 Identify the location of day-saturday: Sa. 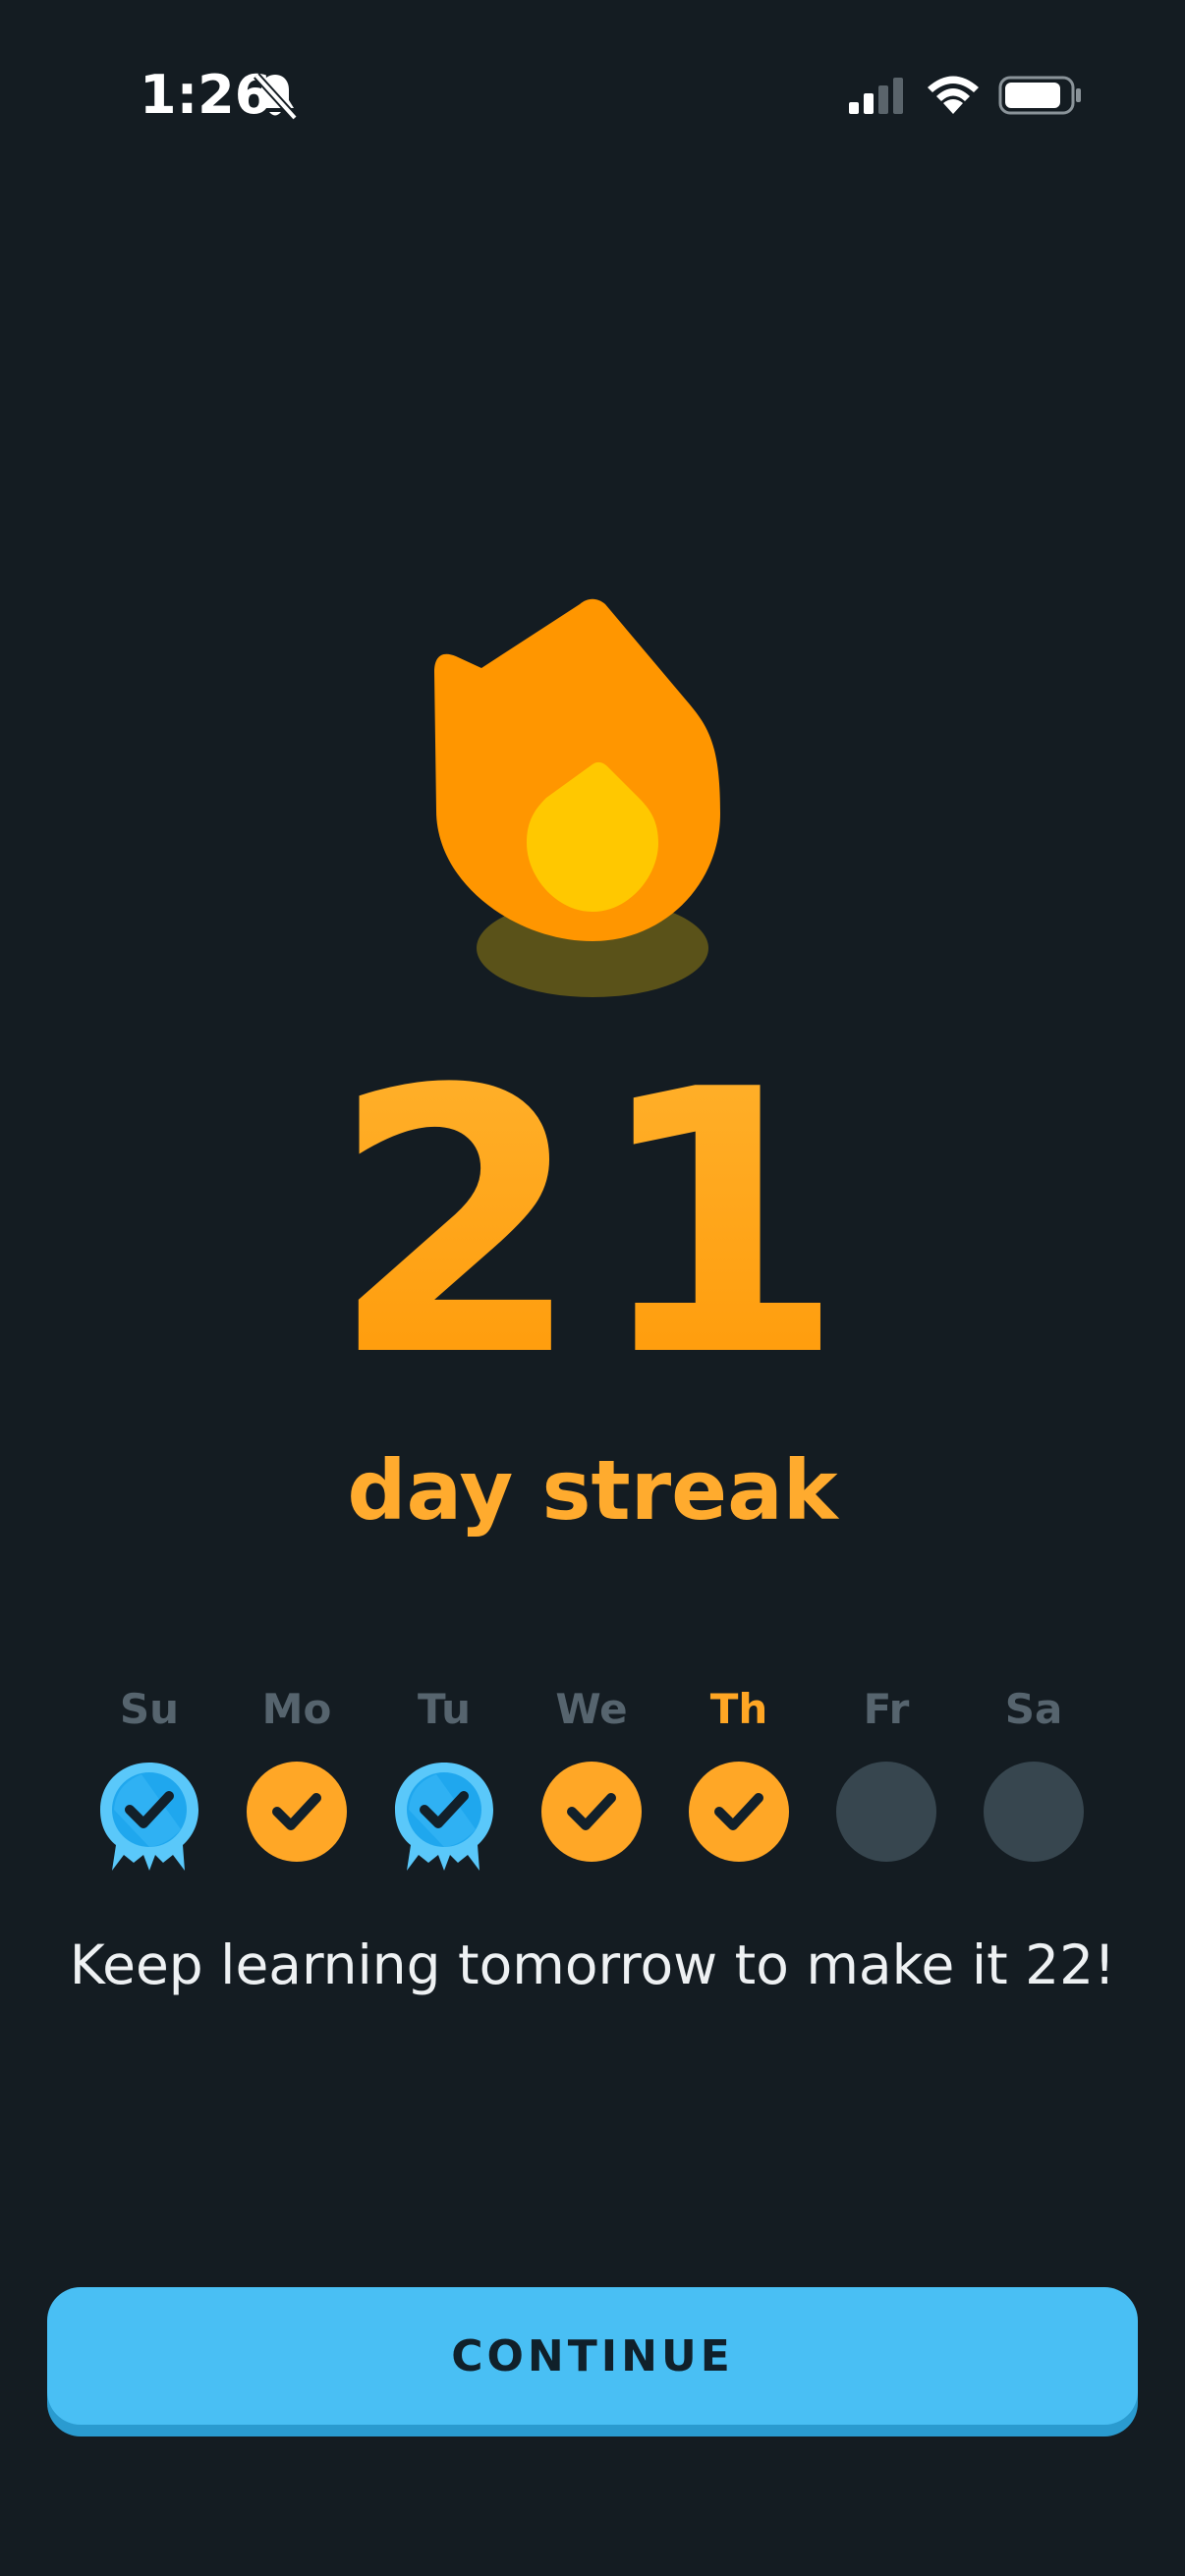
(1034, 1798).